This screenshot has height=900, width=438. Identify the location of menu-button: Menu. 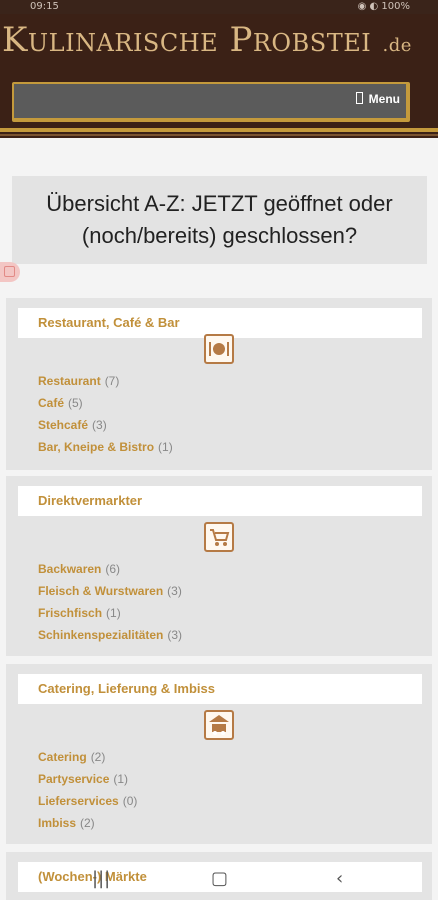
(377, 99).